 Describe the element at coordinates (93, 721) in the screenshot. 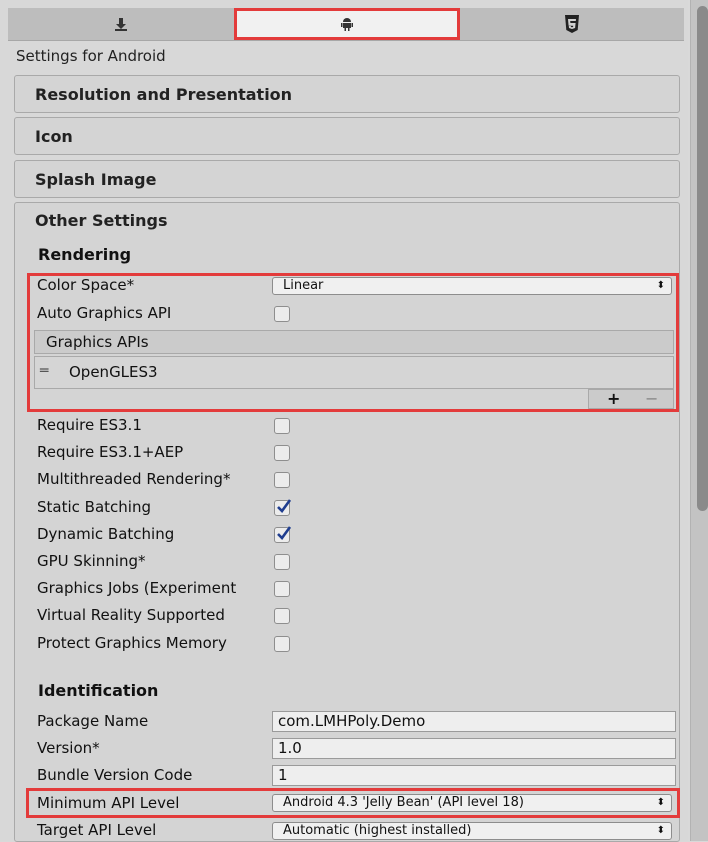

I see `package-name-label: Package Name` at that location.